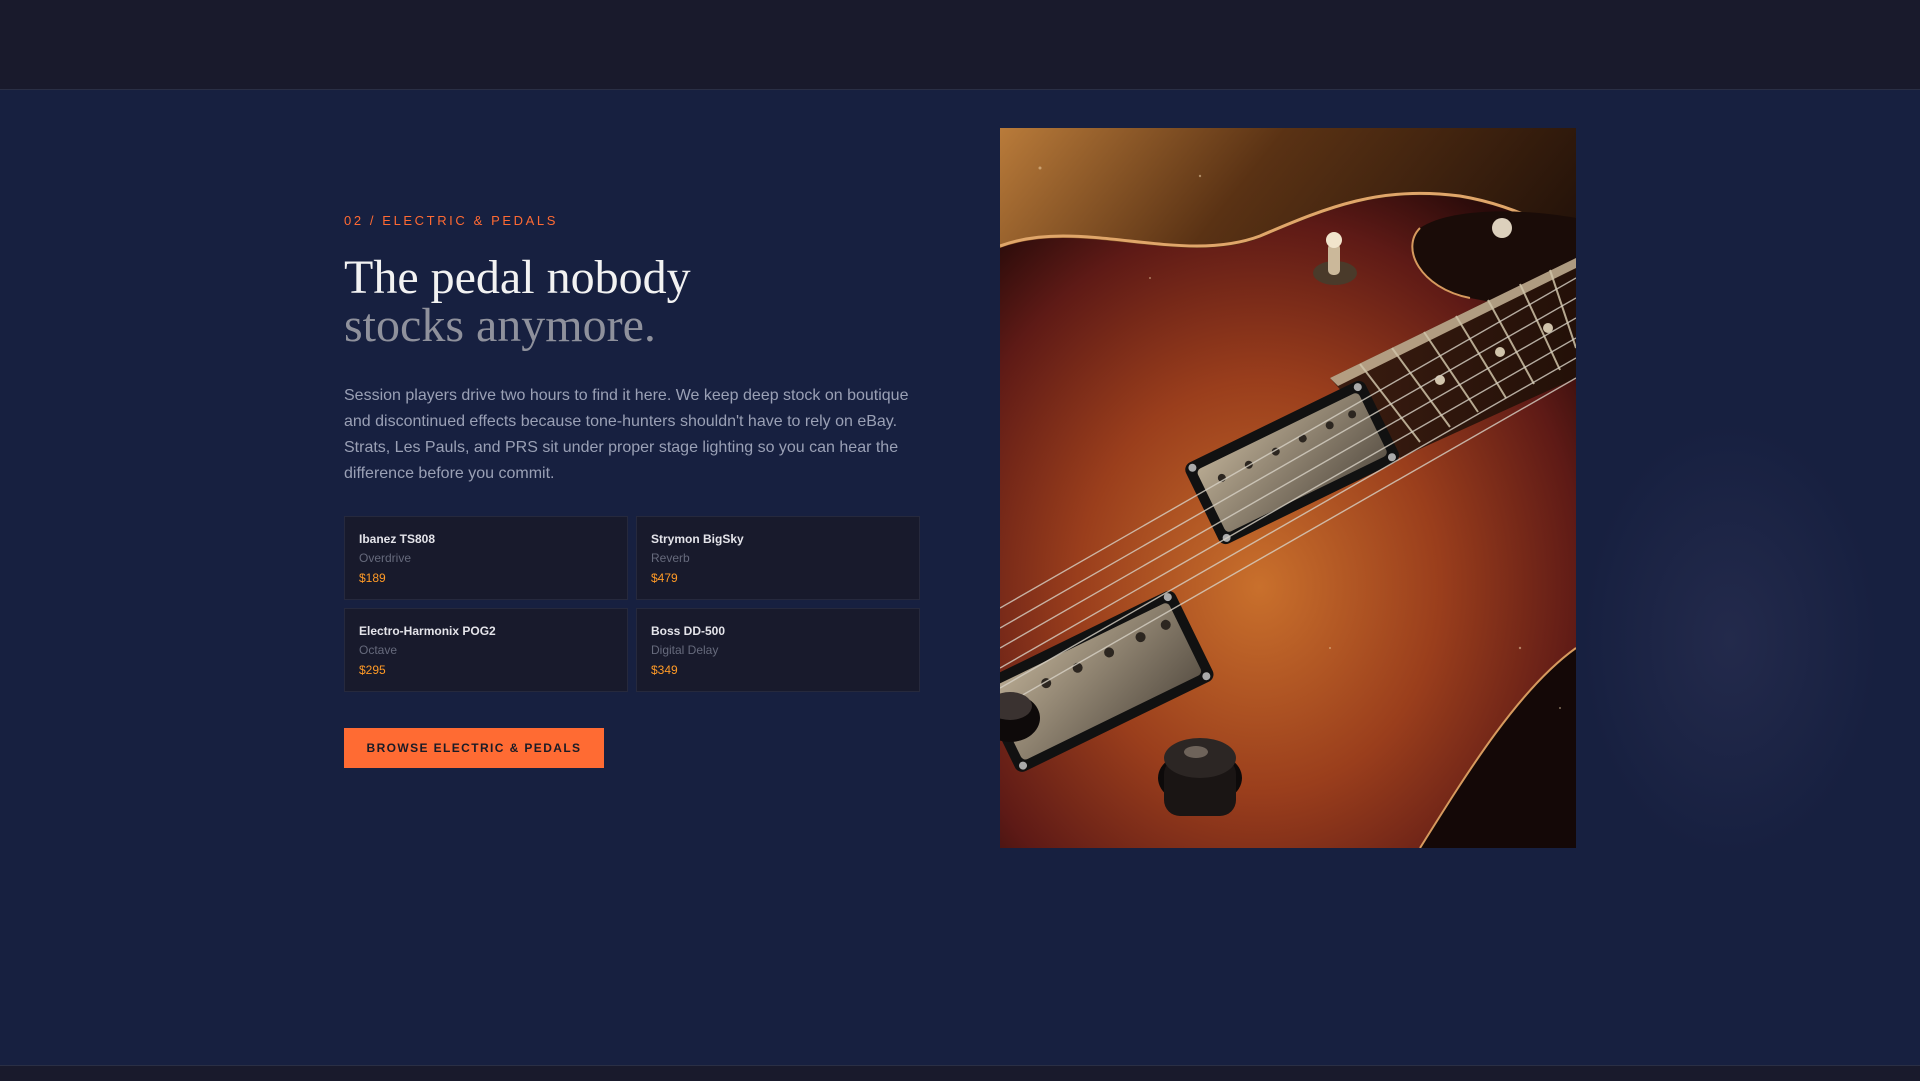 The width and height of the screenshot is (1920, 1081). I want to click on product-card-ibanez-ts808: Ibanez TS808 Overdrive $189, so click(486, 558).